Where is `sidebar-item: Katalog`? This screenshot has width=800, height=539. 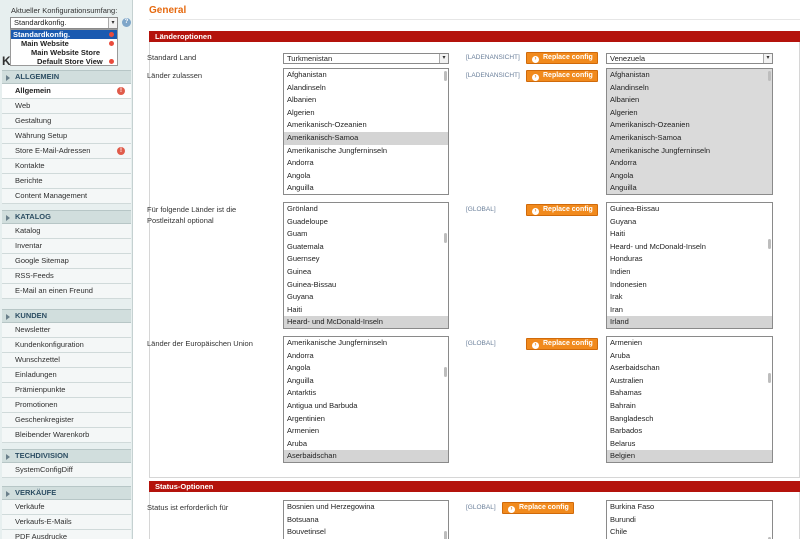
sidebar-item: Katalog is located at coordinates (66, 231).